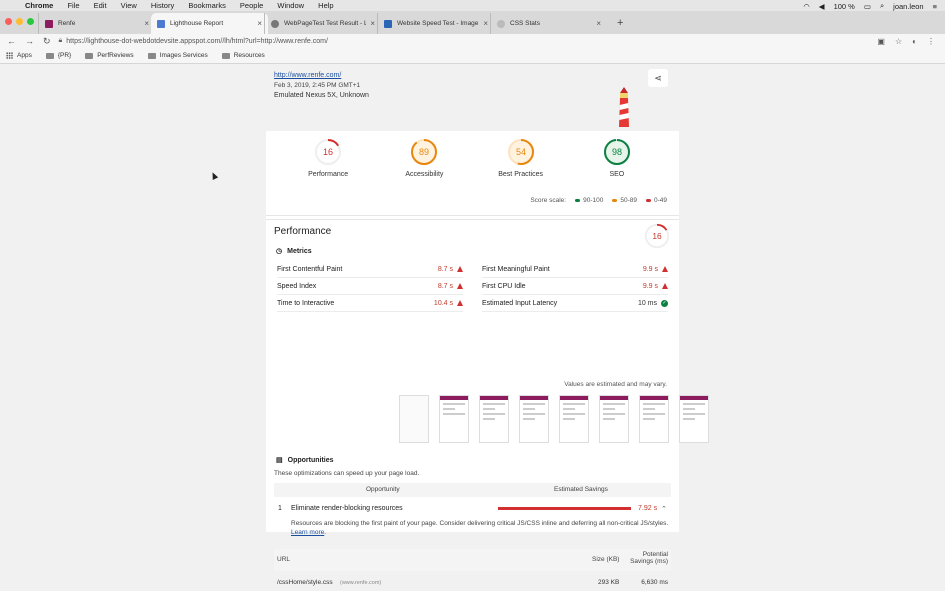  I want to click on lock-icon: 🔒︎, so click(61, 41).